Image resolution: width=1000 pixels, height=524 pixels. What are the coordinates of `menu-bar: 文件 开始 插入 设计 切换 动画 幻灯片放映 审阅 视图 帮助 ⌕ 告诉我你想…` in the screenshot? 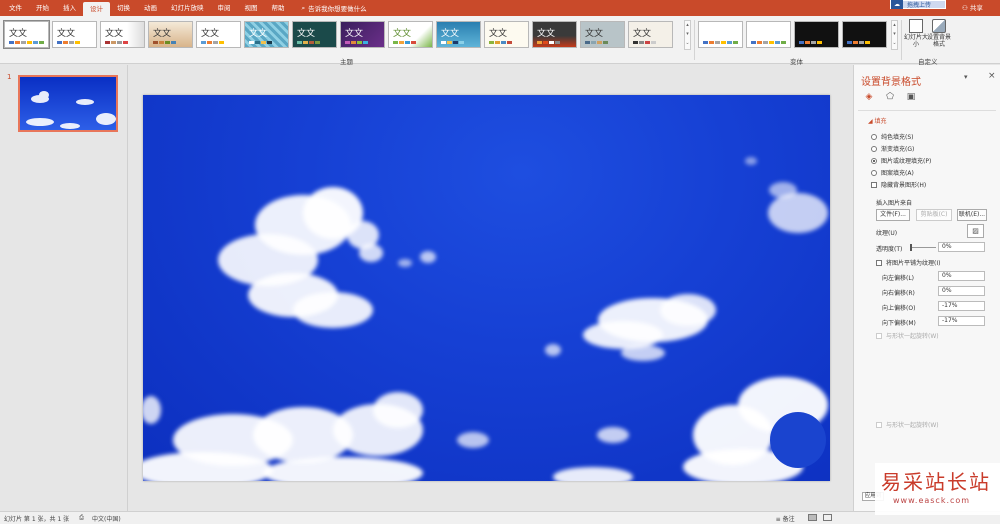 It's located at (500, 8).